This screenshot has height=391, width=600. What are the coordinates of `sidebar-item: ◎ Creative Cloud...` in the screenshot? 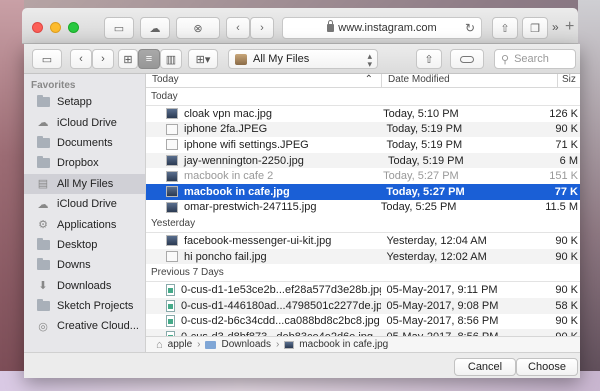 It's located at (84, 326).